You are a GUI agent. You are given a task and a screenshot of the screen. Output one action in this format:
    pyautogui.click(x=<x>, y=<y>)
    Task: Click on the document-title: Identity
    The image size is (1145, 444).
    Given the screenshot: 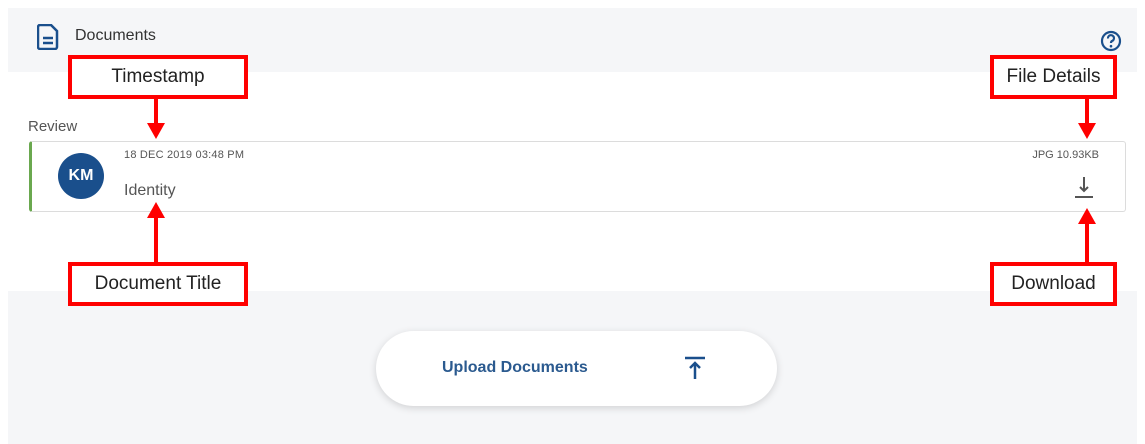 What is the action you would take?
    pyautogui.click(x=150, y=191)
    